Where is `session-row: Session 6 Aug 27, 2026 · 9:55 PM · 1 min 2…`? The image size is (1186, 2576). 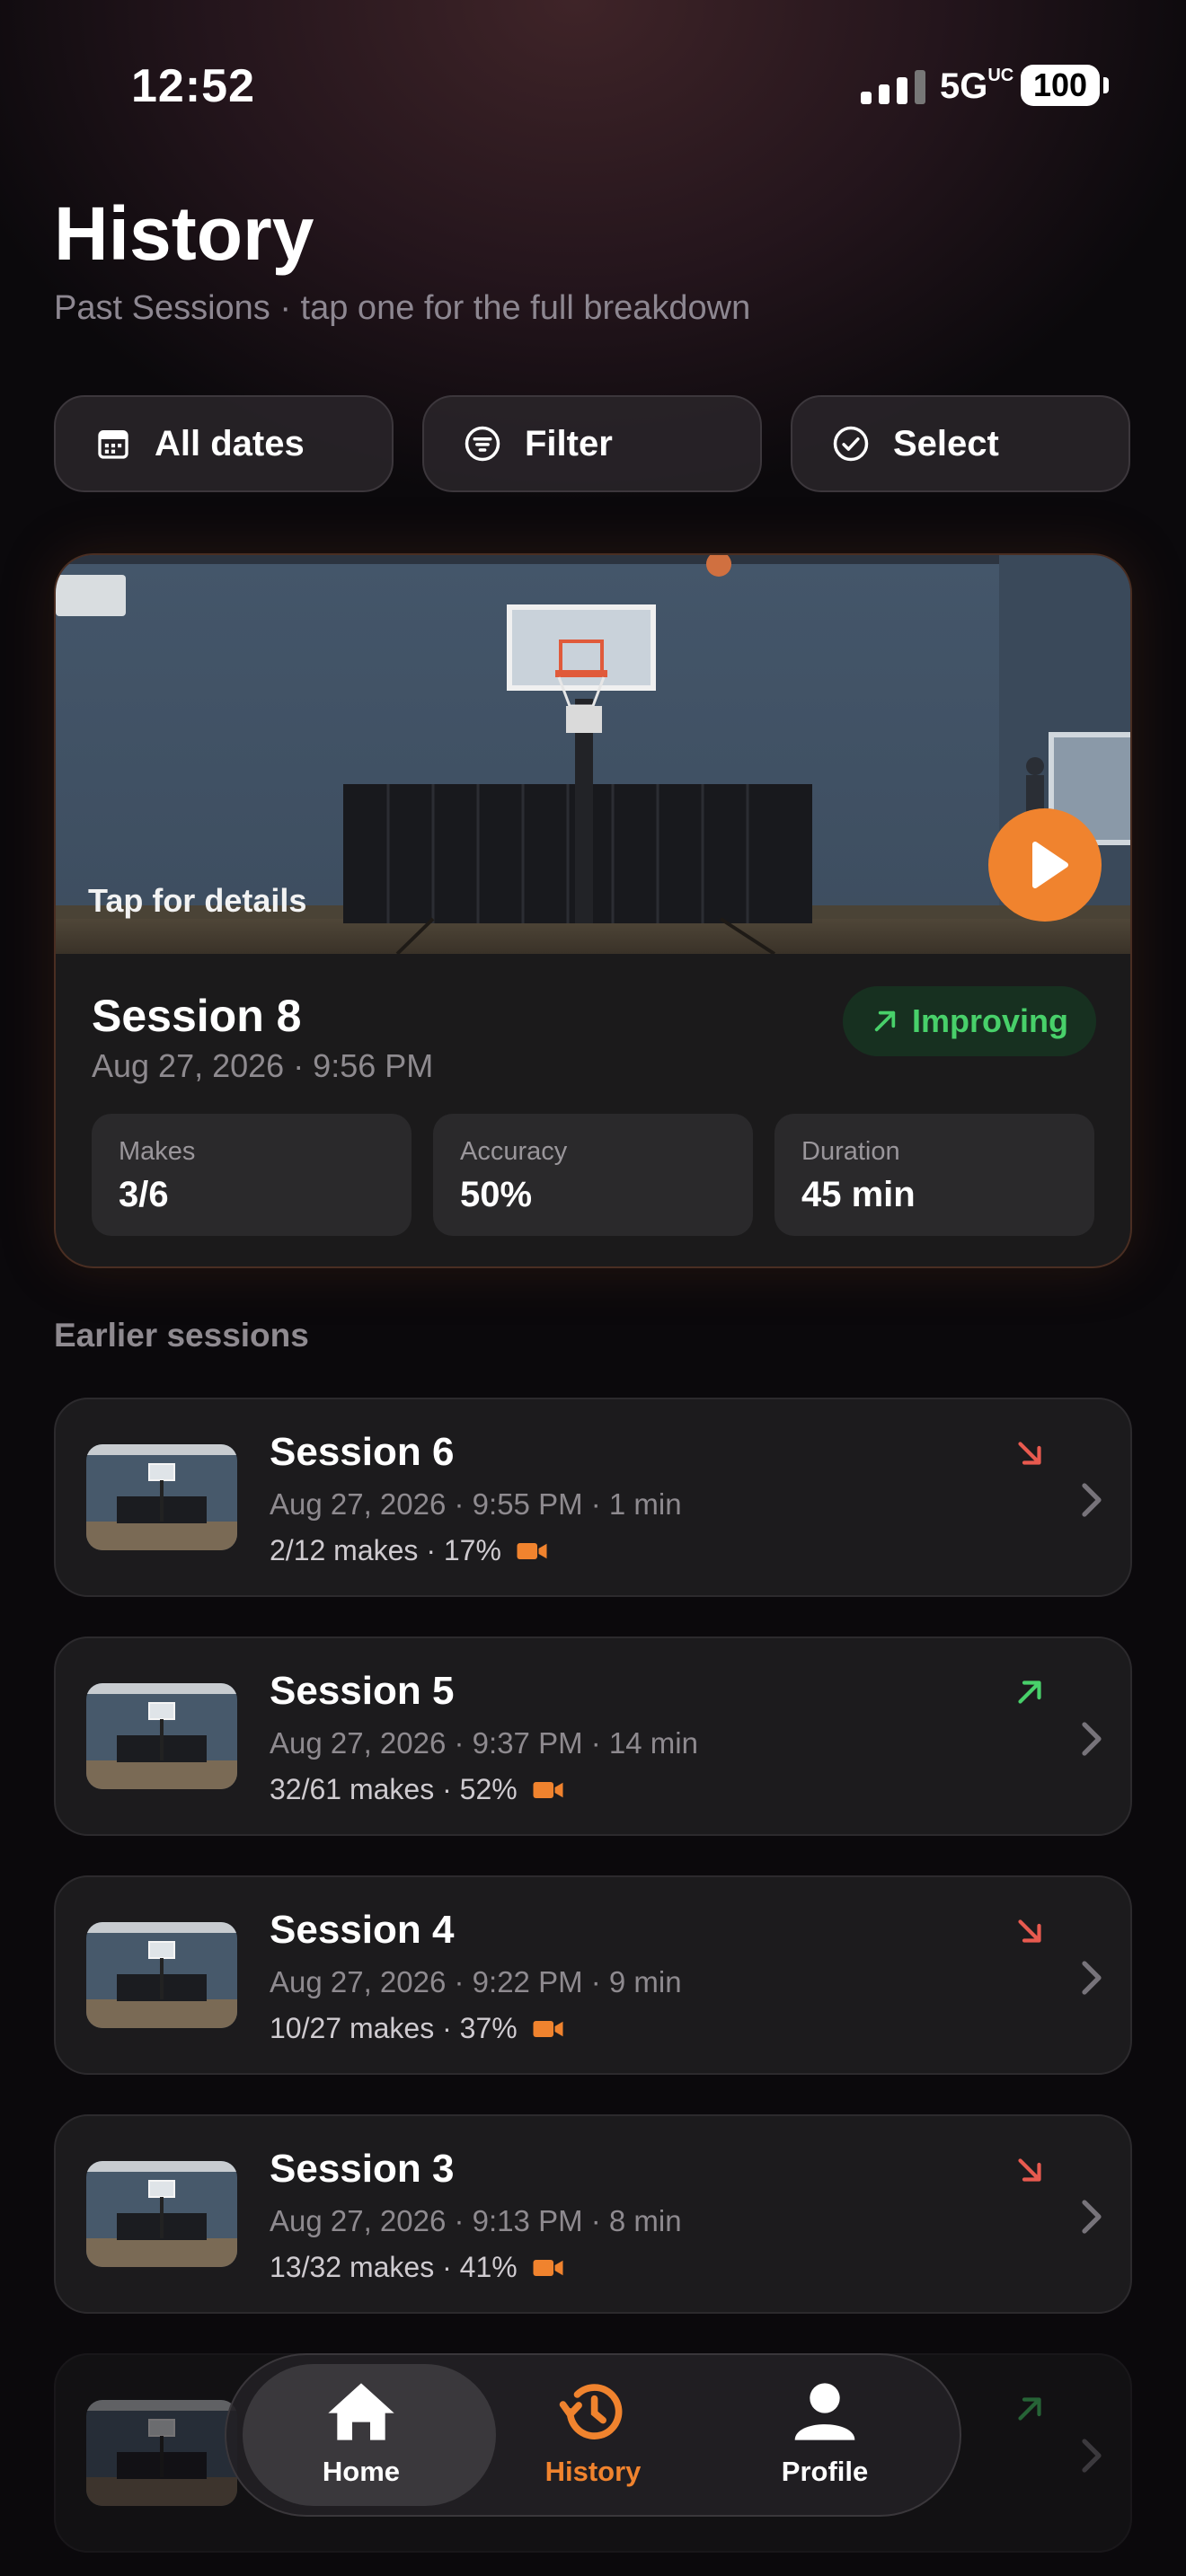 session-row: Session 6 Aug 27, 2026 · 9:55 PM · 1 min 2… is located at coordinates (593, 1497).